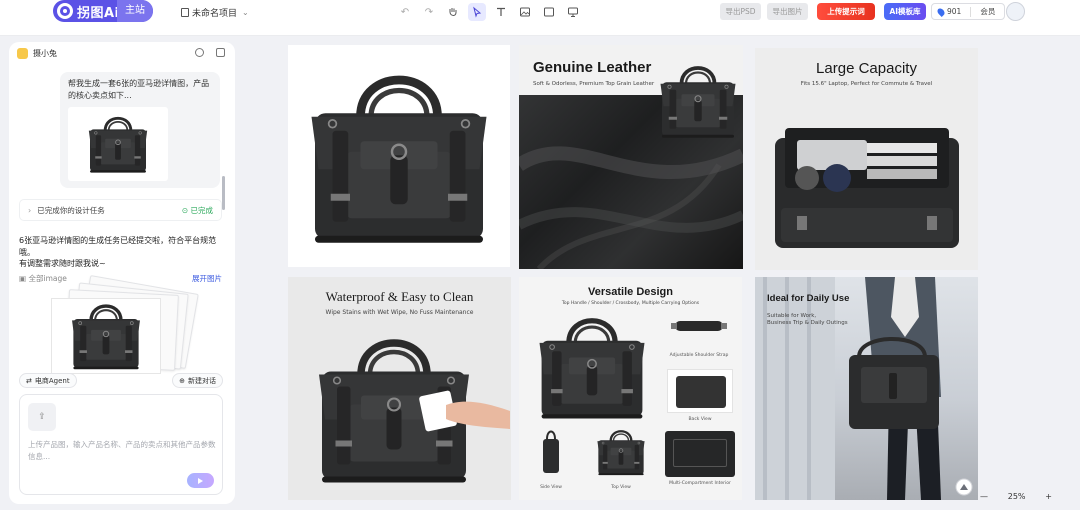  Describe the element at coordinates (867, 188) in the screenshot. I see `bag-open-image` at that location.